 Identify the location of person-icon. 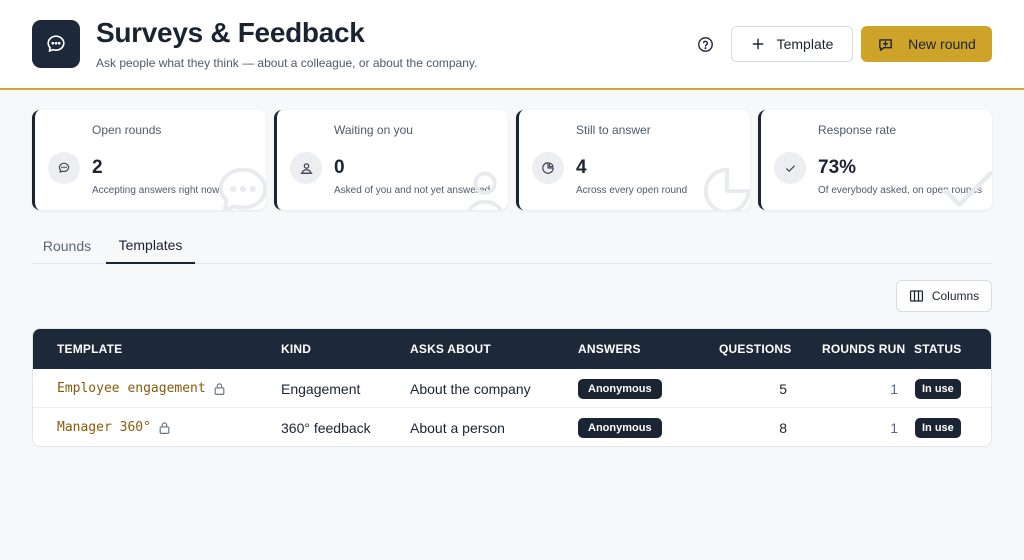
(306, 168).